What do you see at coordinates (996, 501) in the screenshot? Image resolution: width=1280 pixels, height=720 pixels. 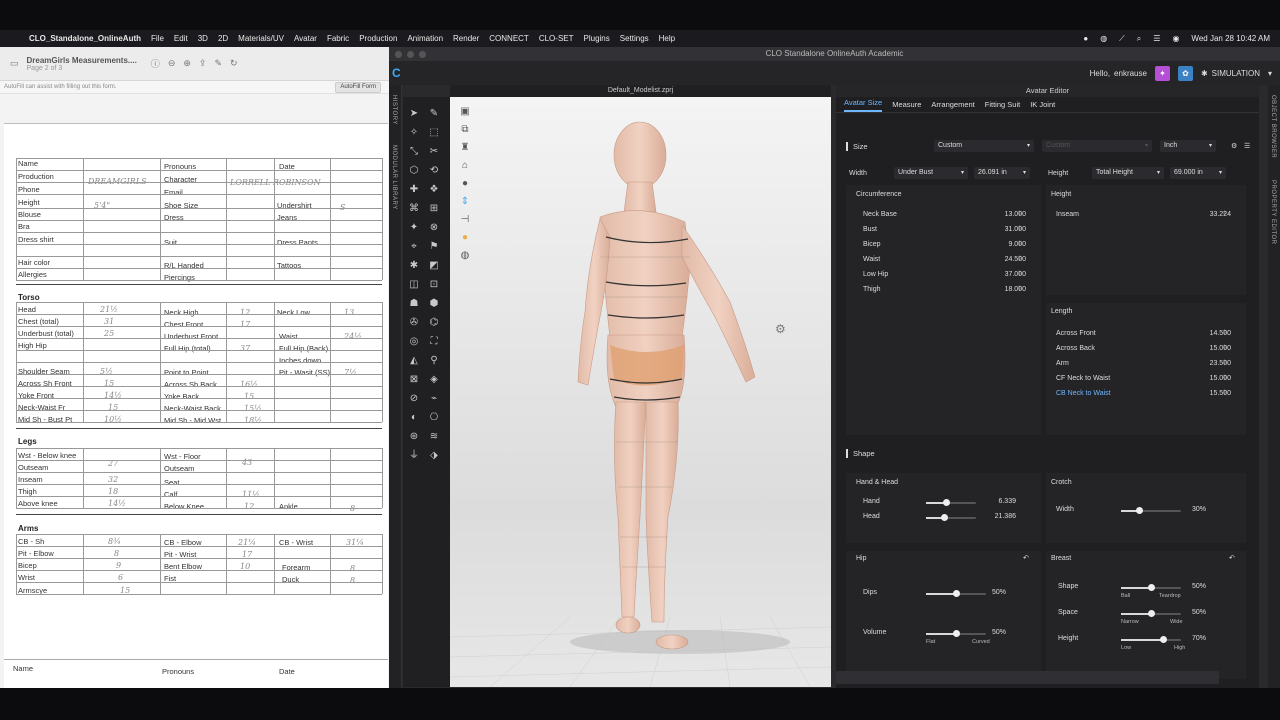 I see `hand-value: 6.339` at bounding box center [996, 501].